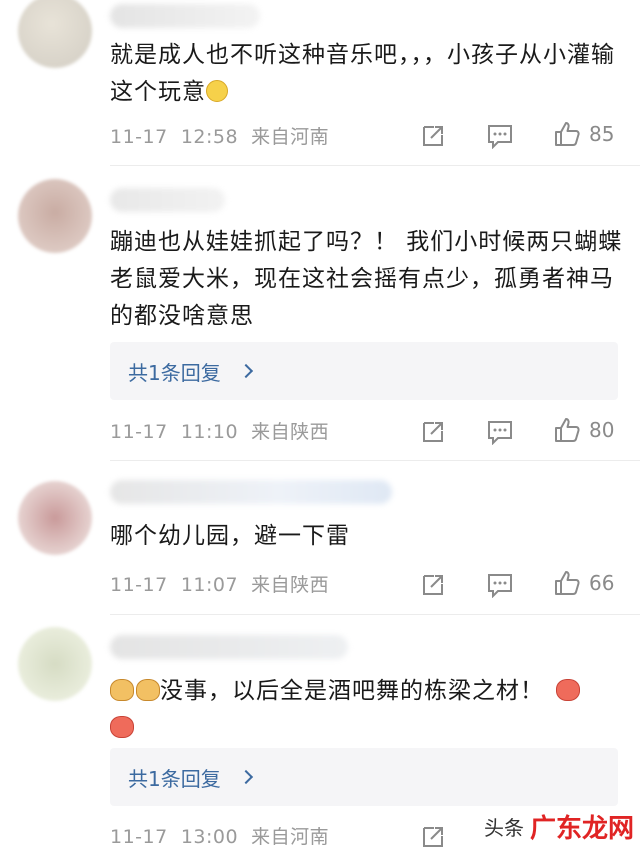 The width and height of the screenshot is (640, 853). Describe the element at coordinates (583, 430) in the screenshot. I see `like-button: 80` at that location.